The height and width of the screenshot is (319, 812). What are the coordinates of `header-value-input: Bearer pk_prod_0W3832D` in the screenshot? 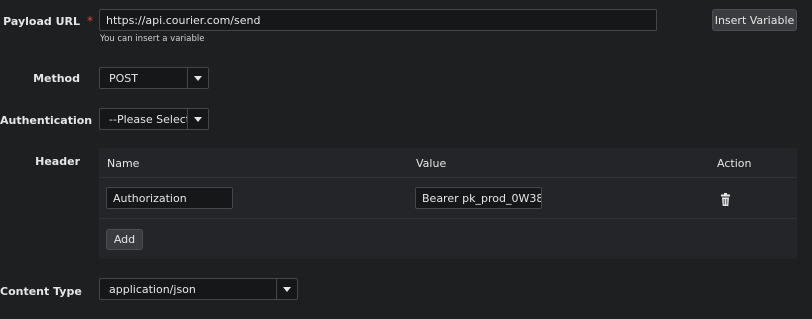 It's located at (478, 198).